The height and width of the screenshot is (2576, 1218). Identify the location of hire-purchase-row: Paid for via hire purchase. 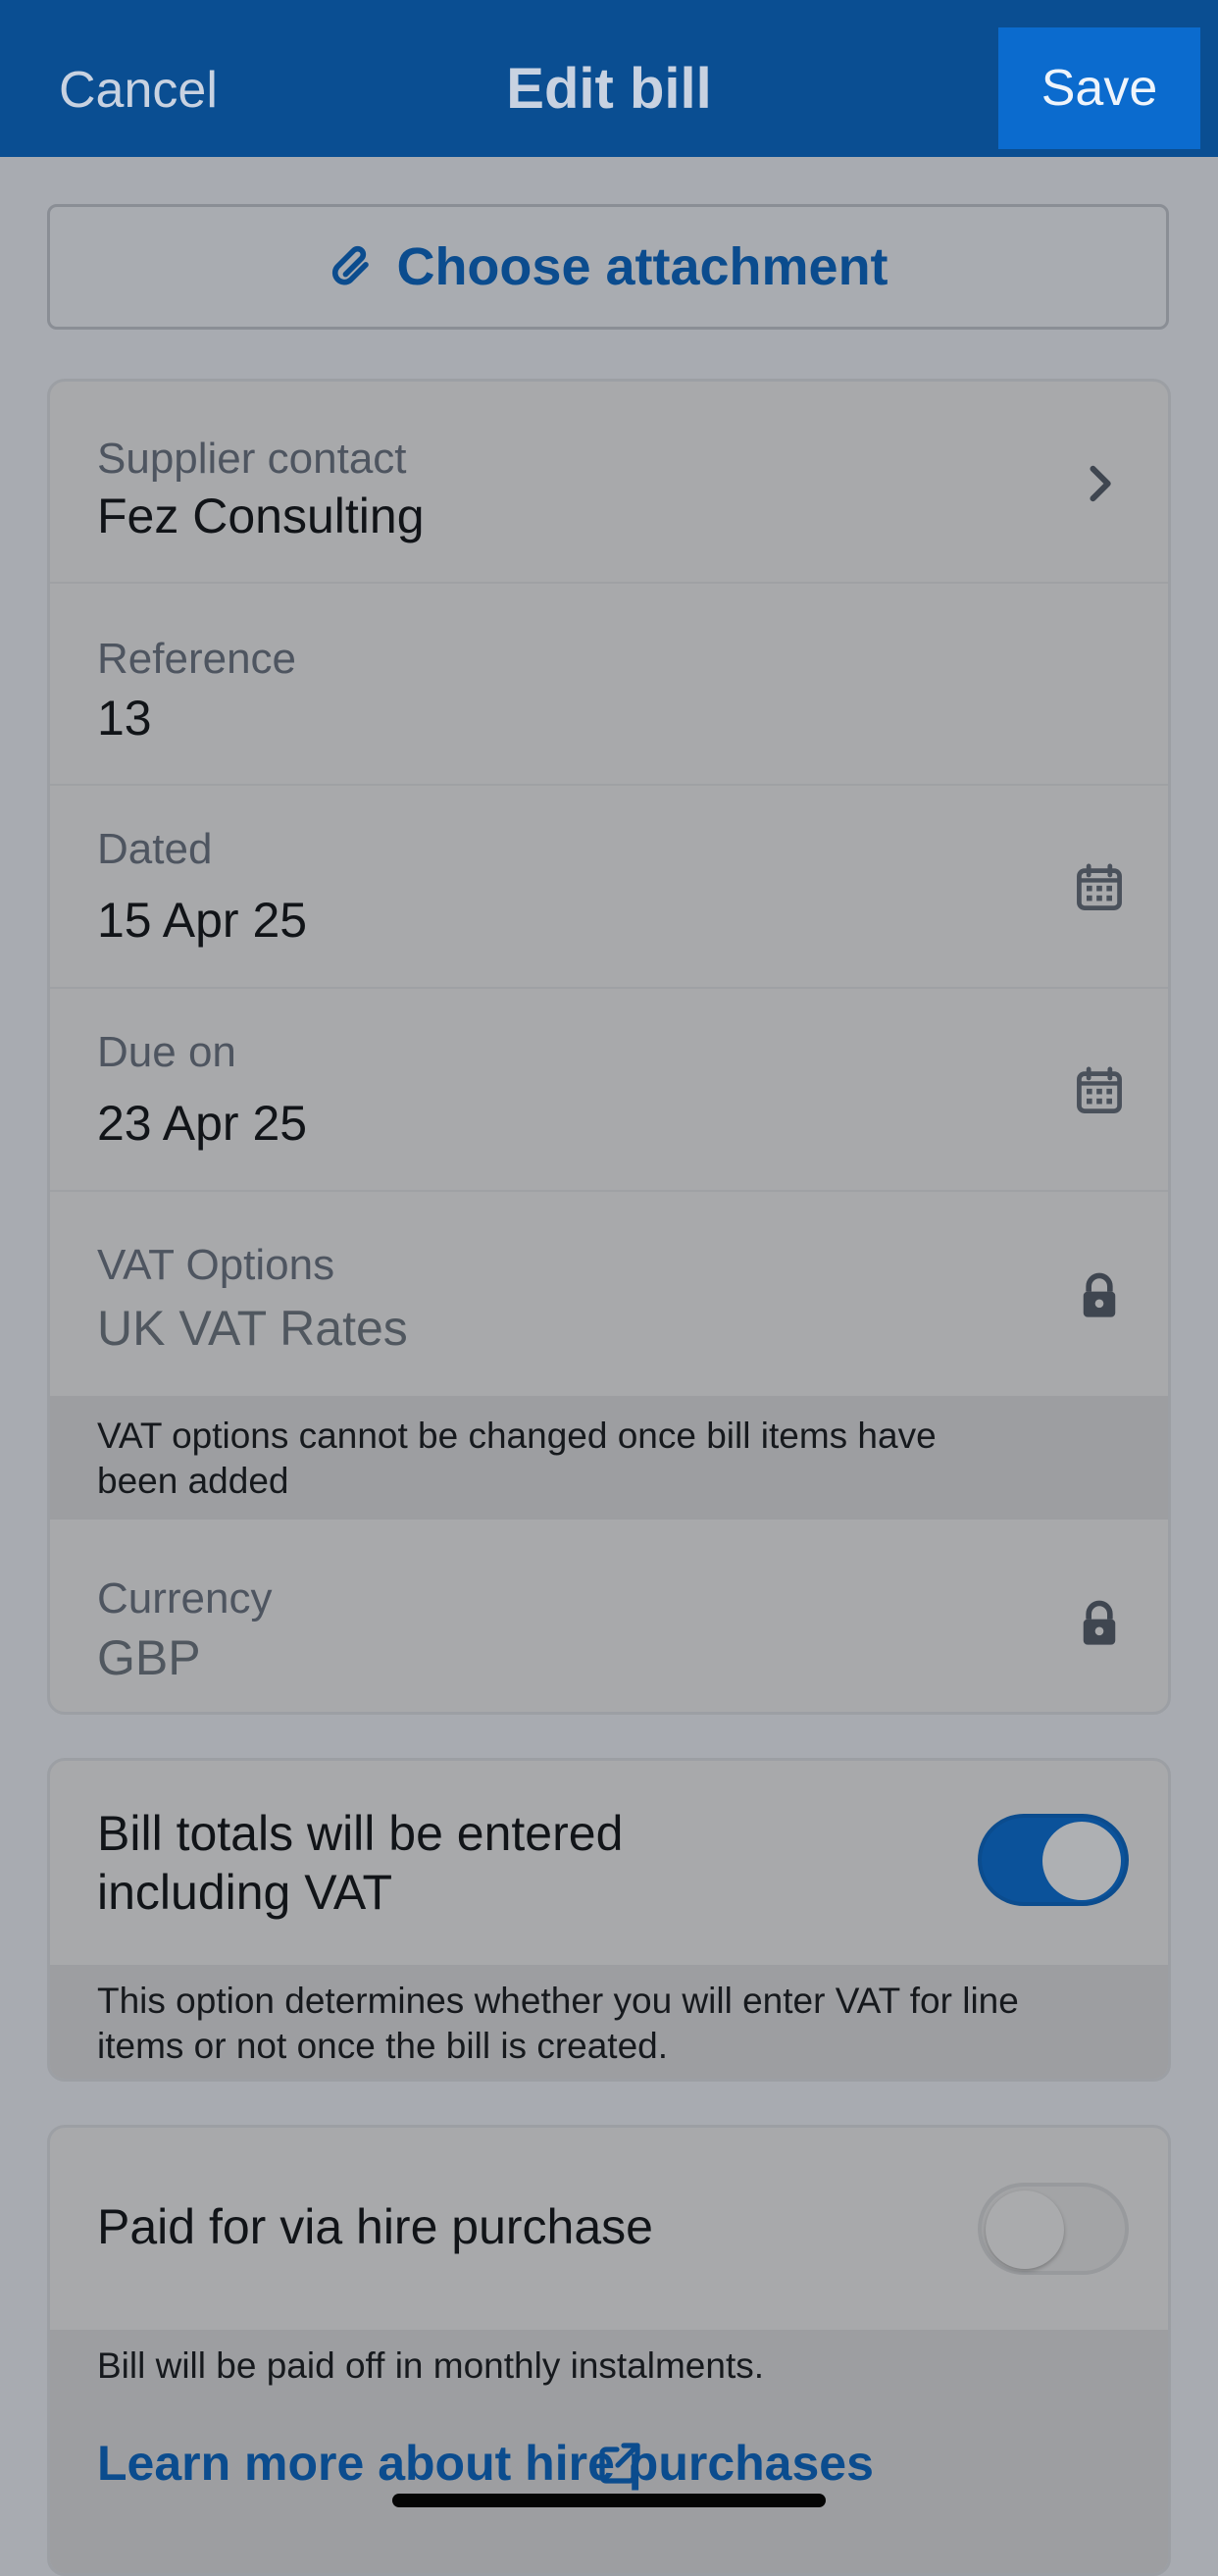
(609, 2229).